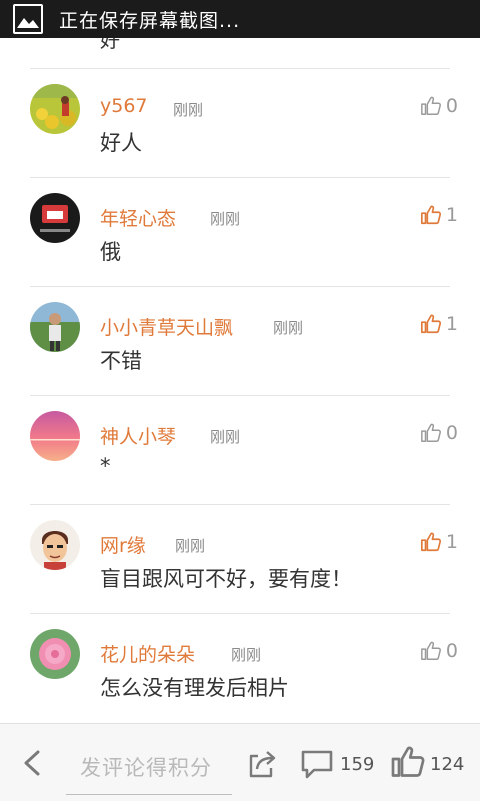 This screenshot has width=480, height=801. Describe the element at coordinates (124, 106) in the screenshot. I see `comment-author: y567` at that location.